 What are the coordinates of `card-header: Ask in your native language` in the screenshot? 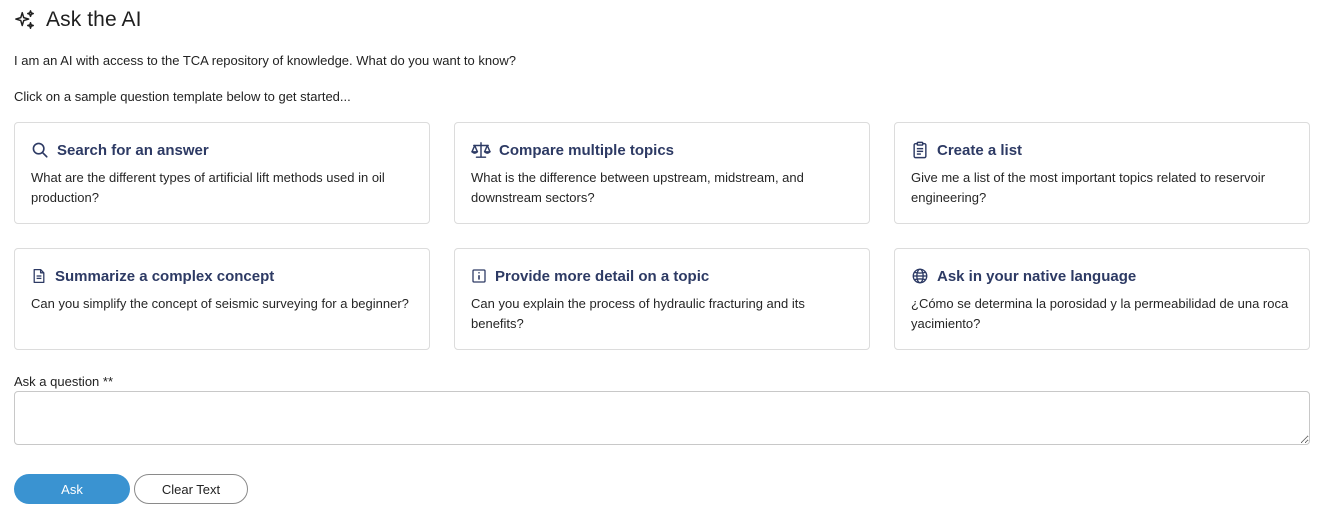 It's located at (1102, 276).